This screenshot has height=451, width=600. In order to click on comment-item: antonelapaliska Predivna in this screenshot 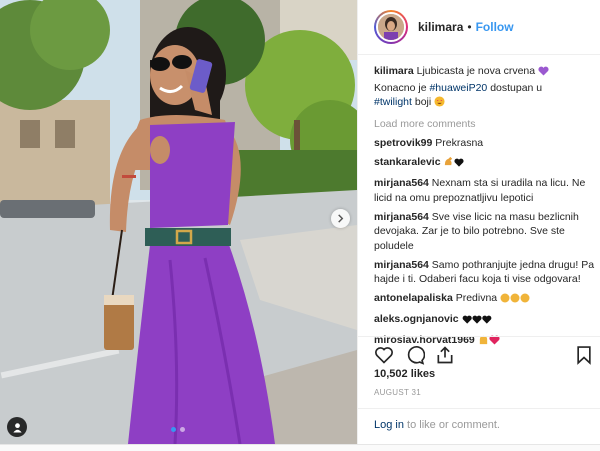, I will do `click(485, 299)`.